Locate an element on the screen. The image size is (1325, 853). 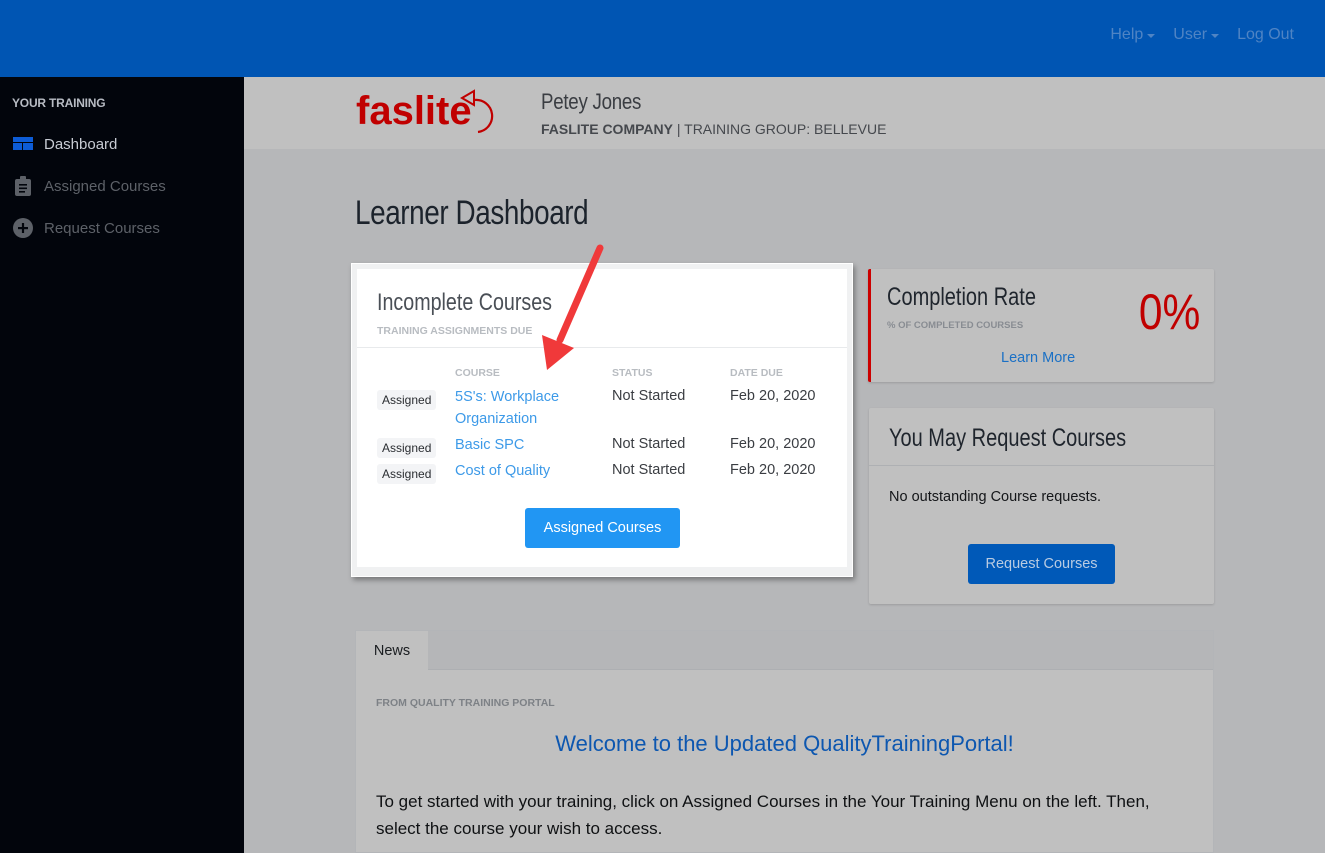
card-subtitle: % OF COMPLETED COURSES is located at coordinates (955, 325).